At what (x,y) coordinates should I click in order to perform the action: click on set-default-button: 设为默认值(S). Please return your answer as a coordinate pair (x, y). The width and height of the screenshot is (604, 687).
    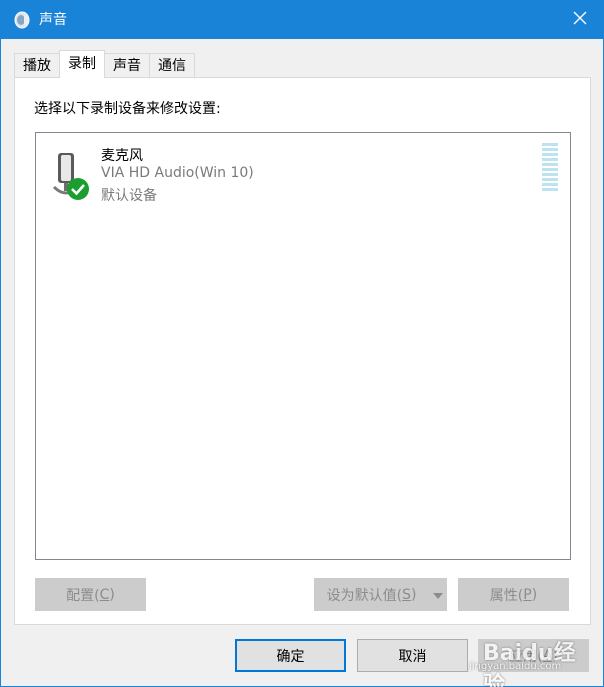
    Looking at the image, I should click on (371, 594).